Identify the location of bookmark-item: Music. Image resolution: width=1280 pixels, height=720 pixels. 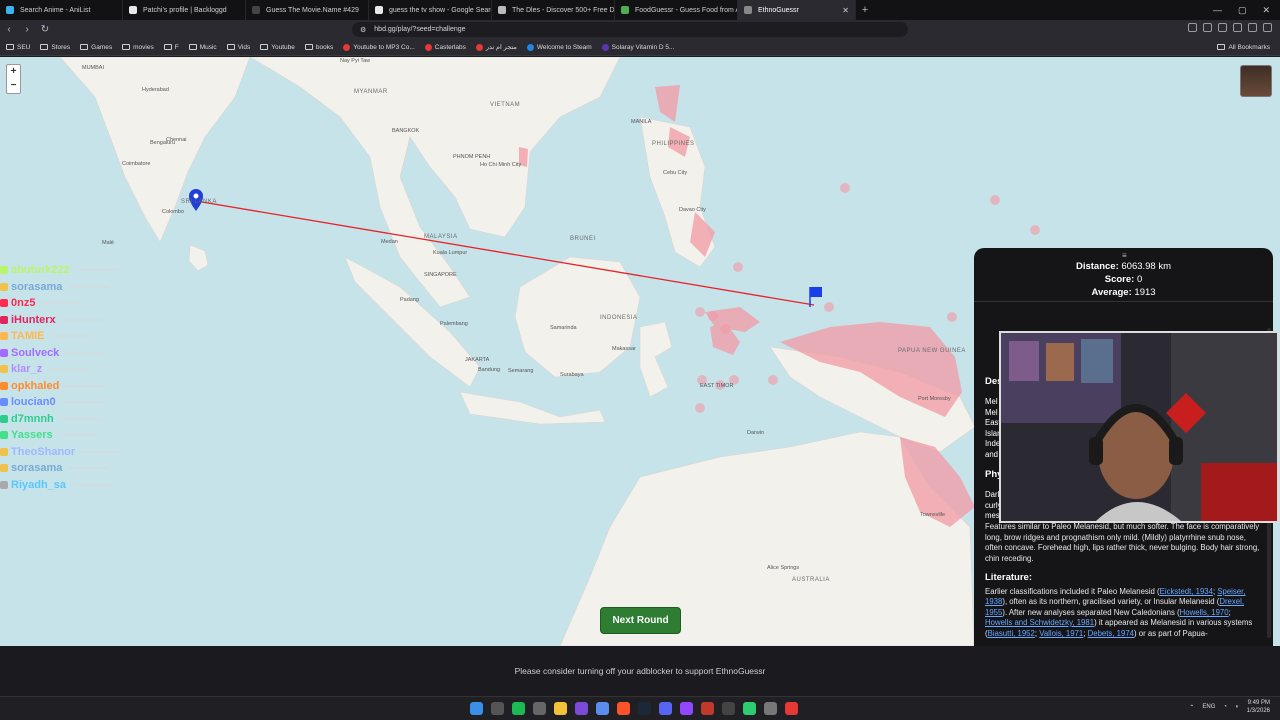
(202, 47).